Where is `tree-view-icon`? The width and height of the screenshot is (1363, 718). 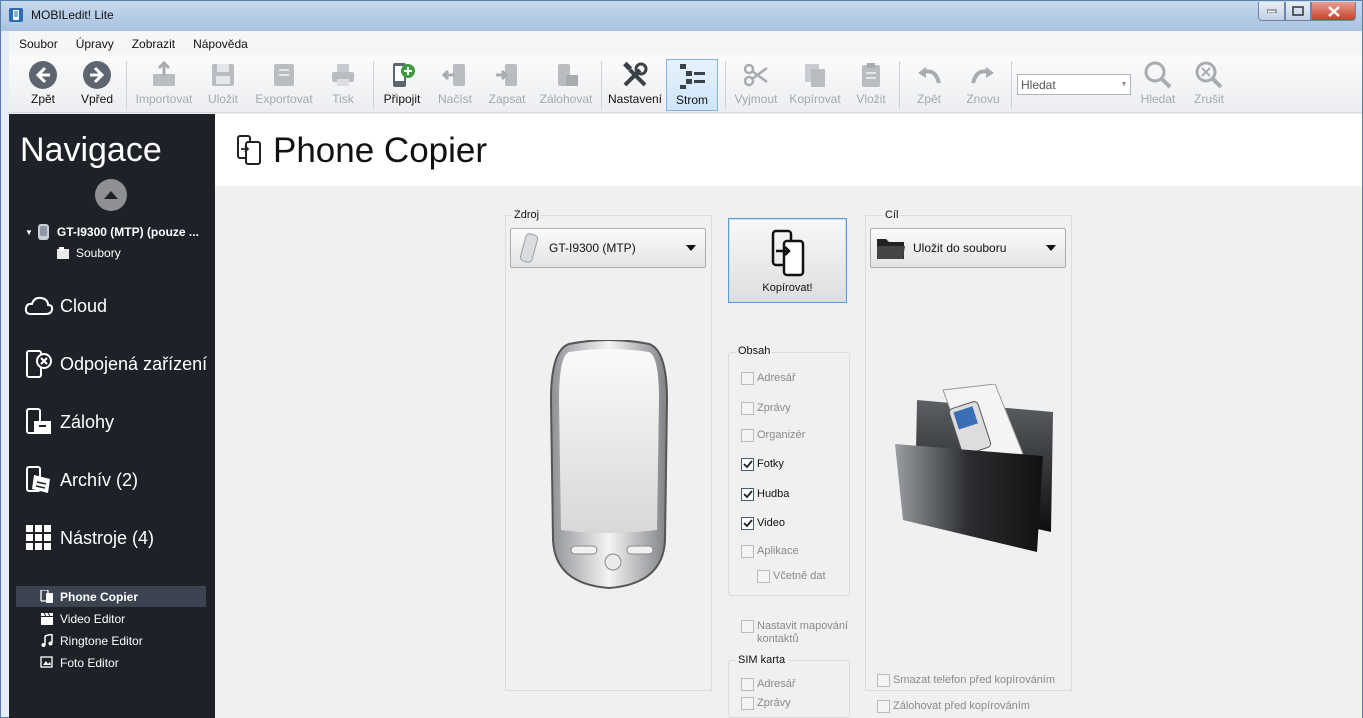
tree-view-icon is located at coordinates (692, 76).